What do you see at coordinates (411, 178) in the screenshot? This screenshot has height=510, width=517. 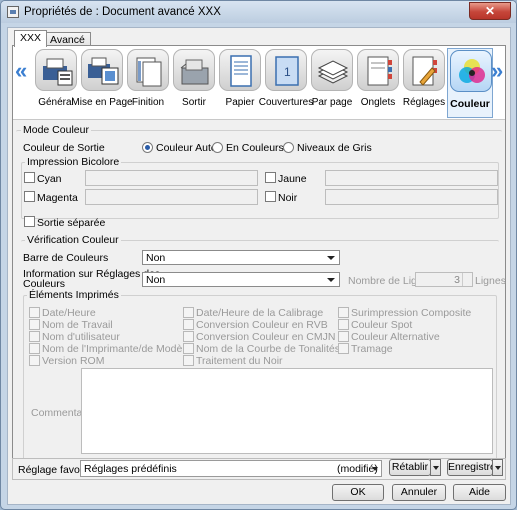 I see `jaune-field` at bounding box center [411, 178].